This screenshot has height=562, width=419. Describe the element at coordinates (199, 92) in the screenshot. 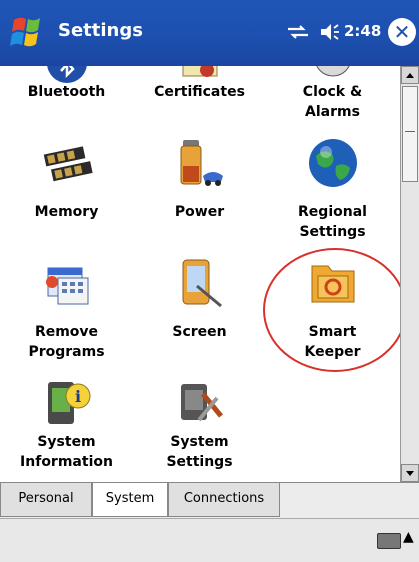

I see `settings-item-label: Certificates` at that location.